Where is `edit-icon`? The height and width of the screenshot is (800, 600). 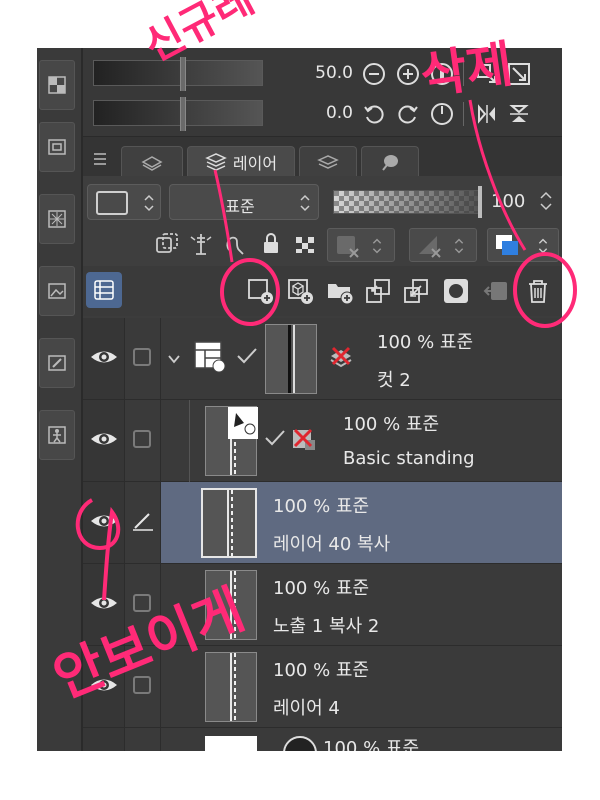 edit-icon is located at coordinates (57, 363).